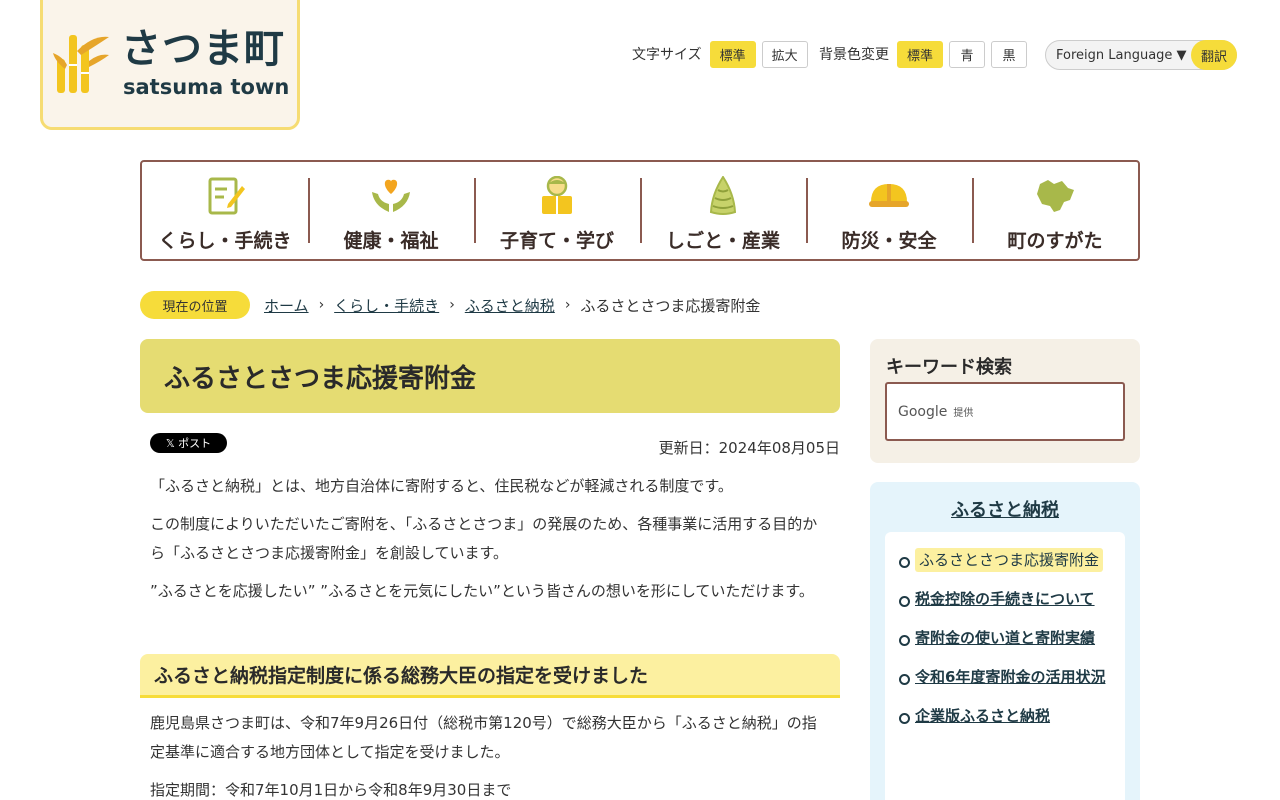 The width and height of the screenshot is (1280, 800). Describe the element at coordinates (667, 55) in the screenshot. I see `font-size-label: 文字サイズ` at that location.